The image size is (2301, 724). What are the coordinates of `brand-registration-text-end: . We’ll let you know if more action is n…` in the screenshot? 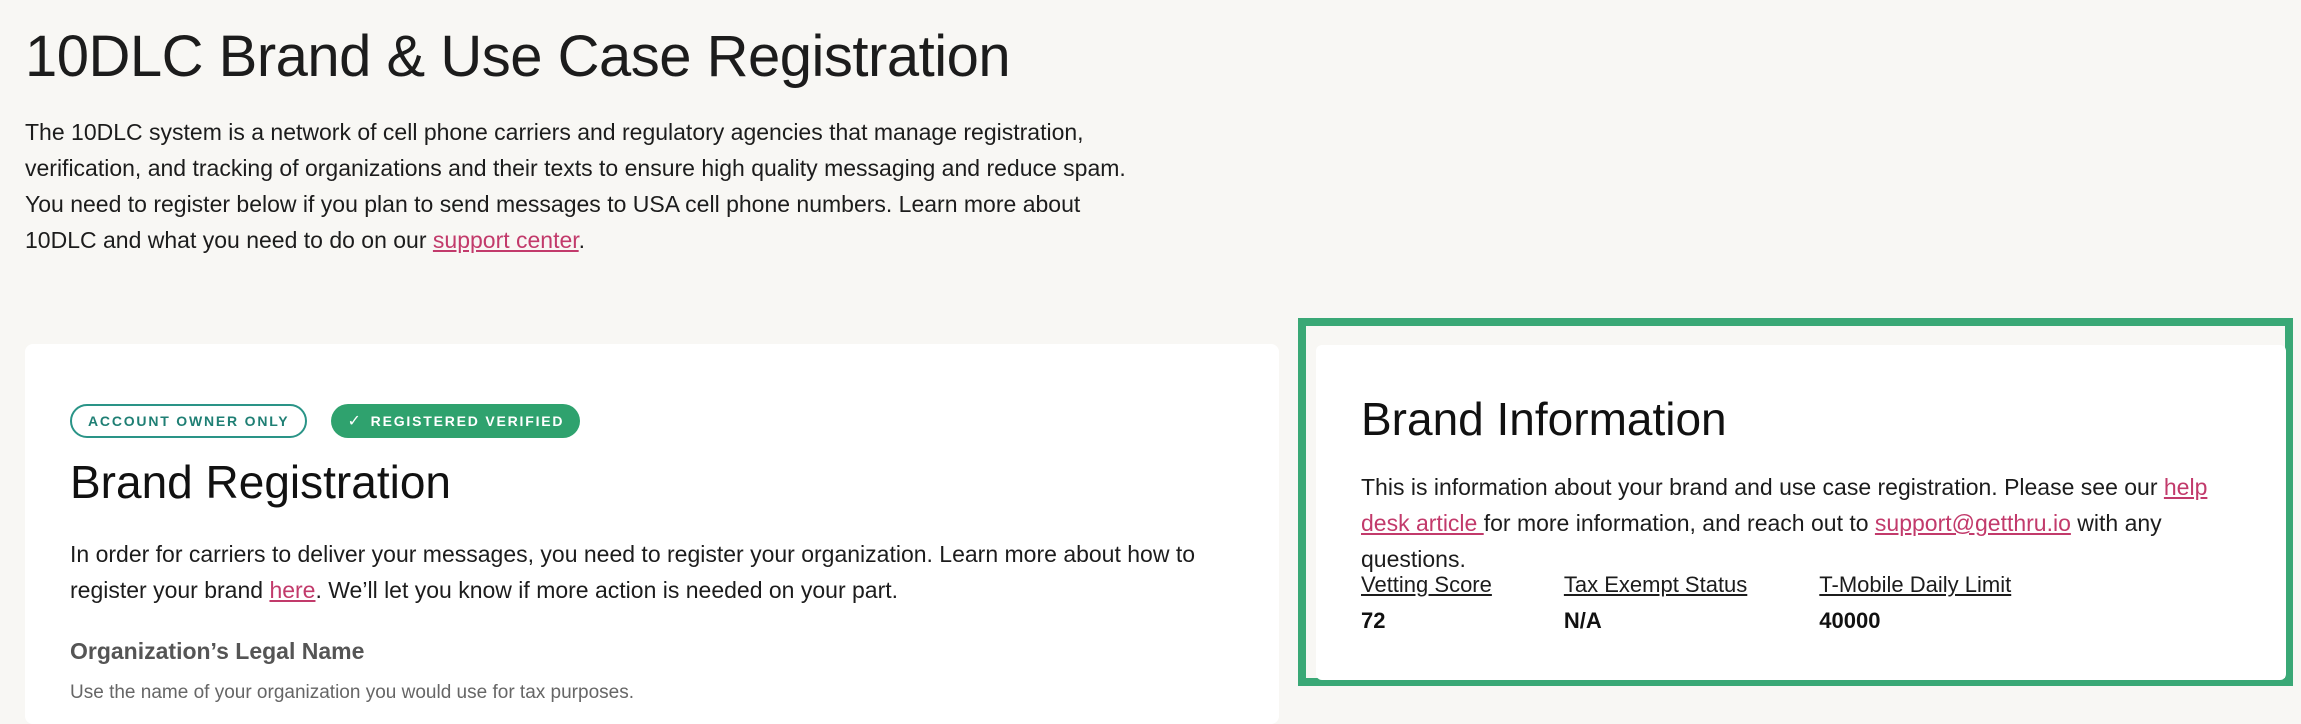 It's located at (607, 590).